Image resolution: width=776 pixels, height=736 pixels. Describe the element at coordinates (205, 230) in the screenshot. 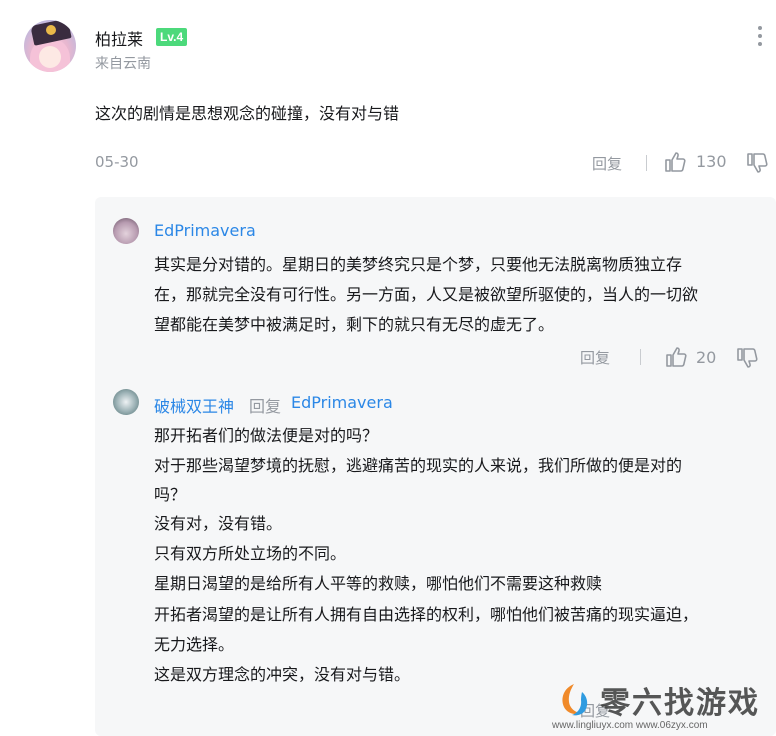

I see `reply-username: EdPrimavera` at that location.